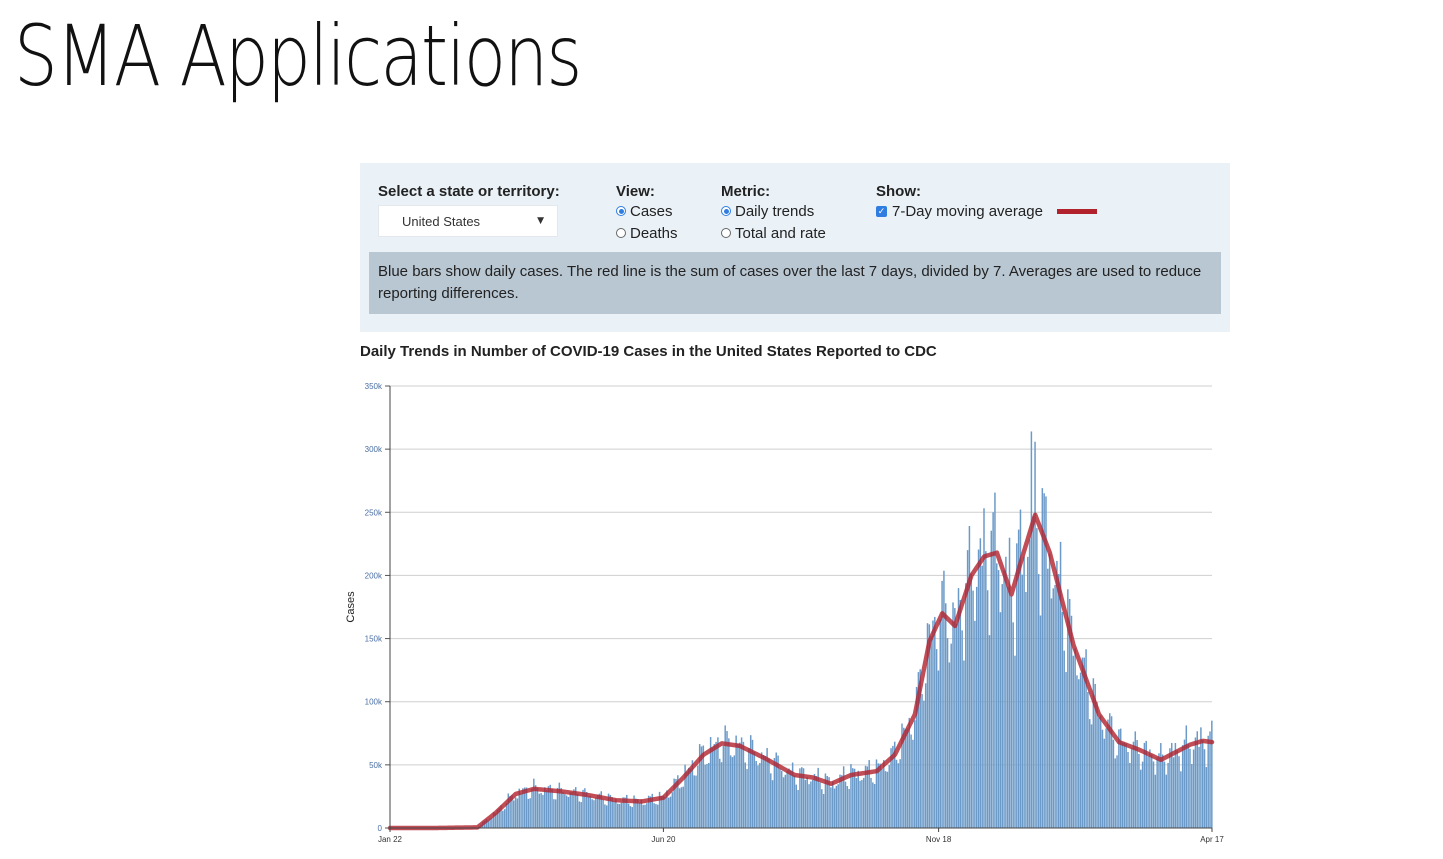  What do you see at coordinates (374, 639) in the screenshot?
I see `y-tick-label: 150k` at bounding box center [374, 639].